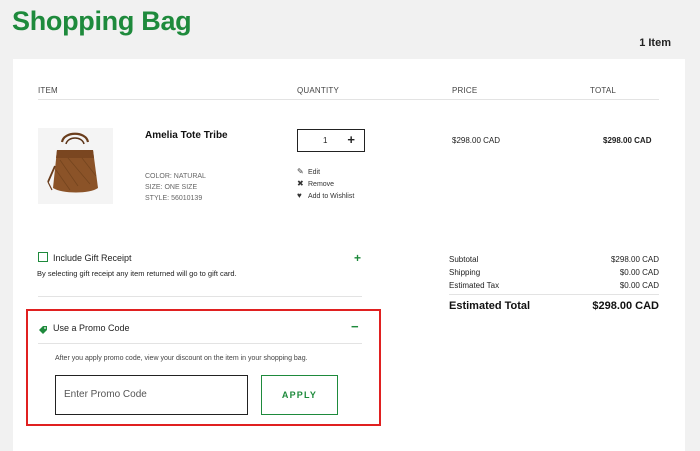 Image resolution: width=700 pixels, height=451 pixels. I want to click on quantity-value: 1, so click(325, 140).